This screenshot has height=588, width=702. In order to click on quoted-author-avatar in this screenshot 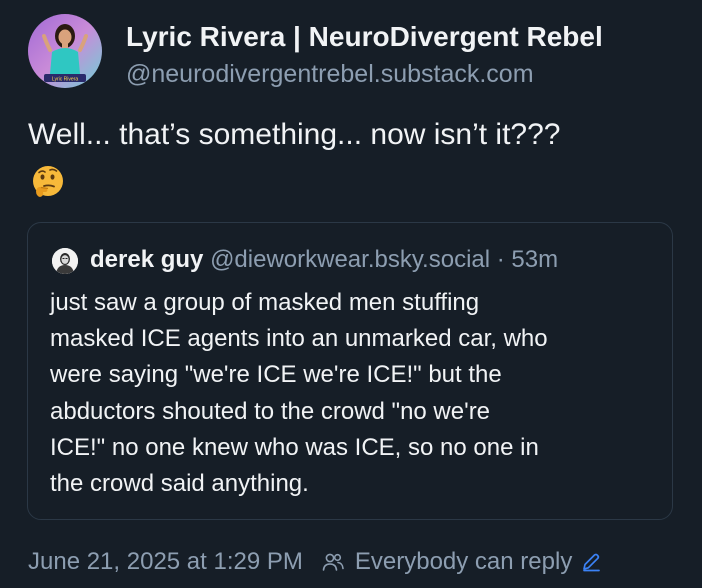, I will do `click(65, 261)`.